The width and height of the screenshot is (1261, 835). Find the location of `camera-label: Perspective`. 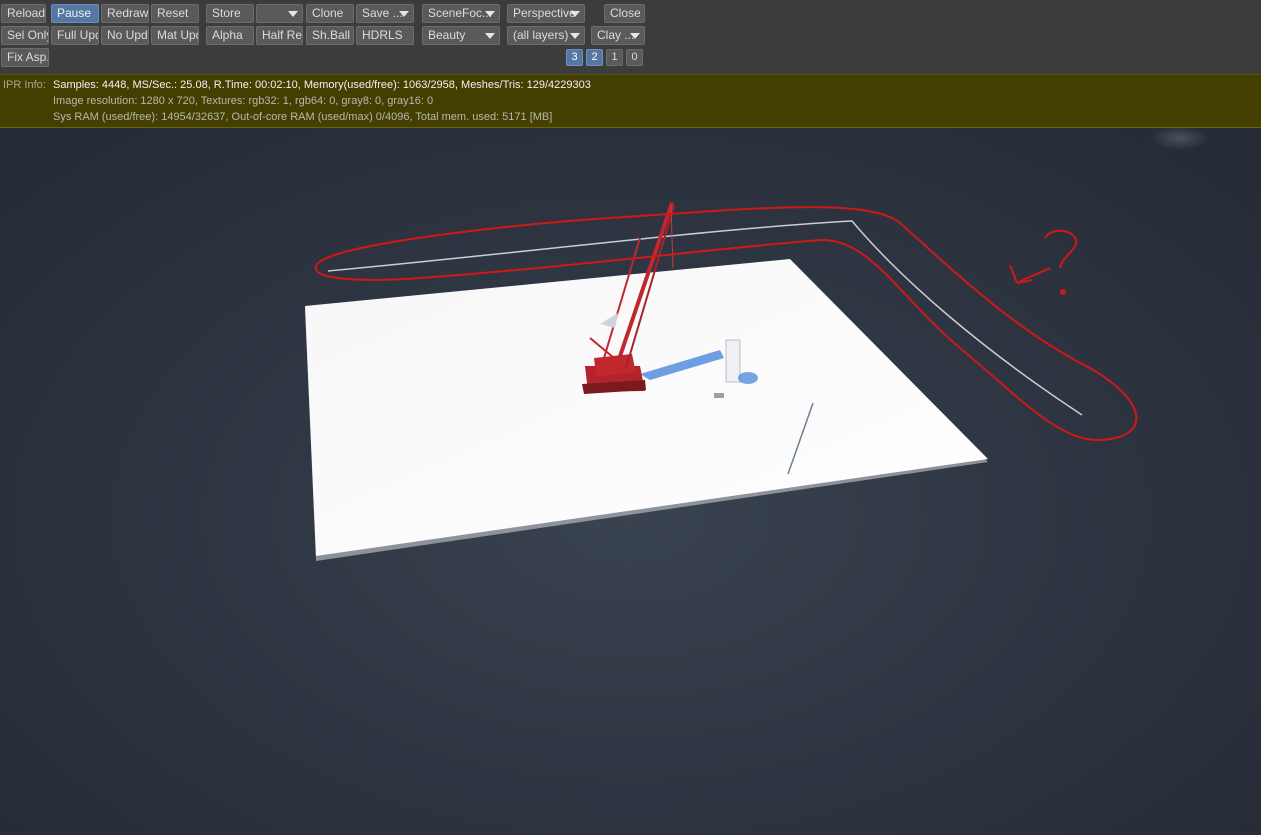

camera-label: Perspective is located at coordinates (544, 13).